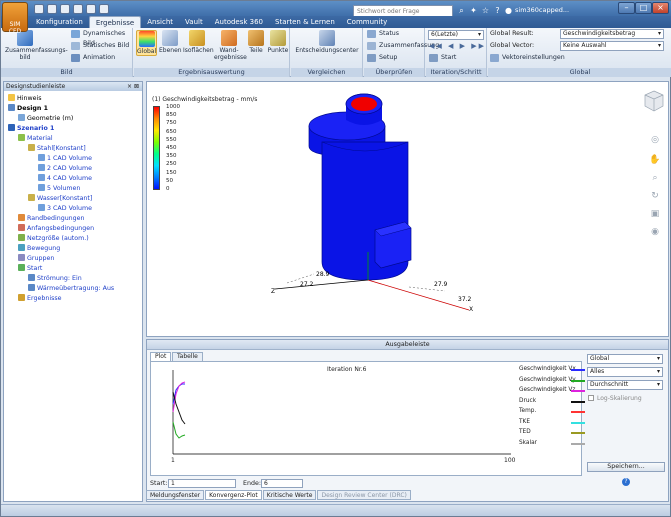 Image resolution: width=671 pixels, height=517 pixels. What do you see at coordinates (65, 178) in the screenshot?
I see `tree-item: 4 CAD Volume` at bounding box center [65, 178].